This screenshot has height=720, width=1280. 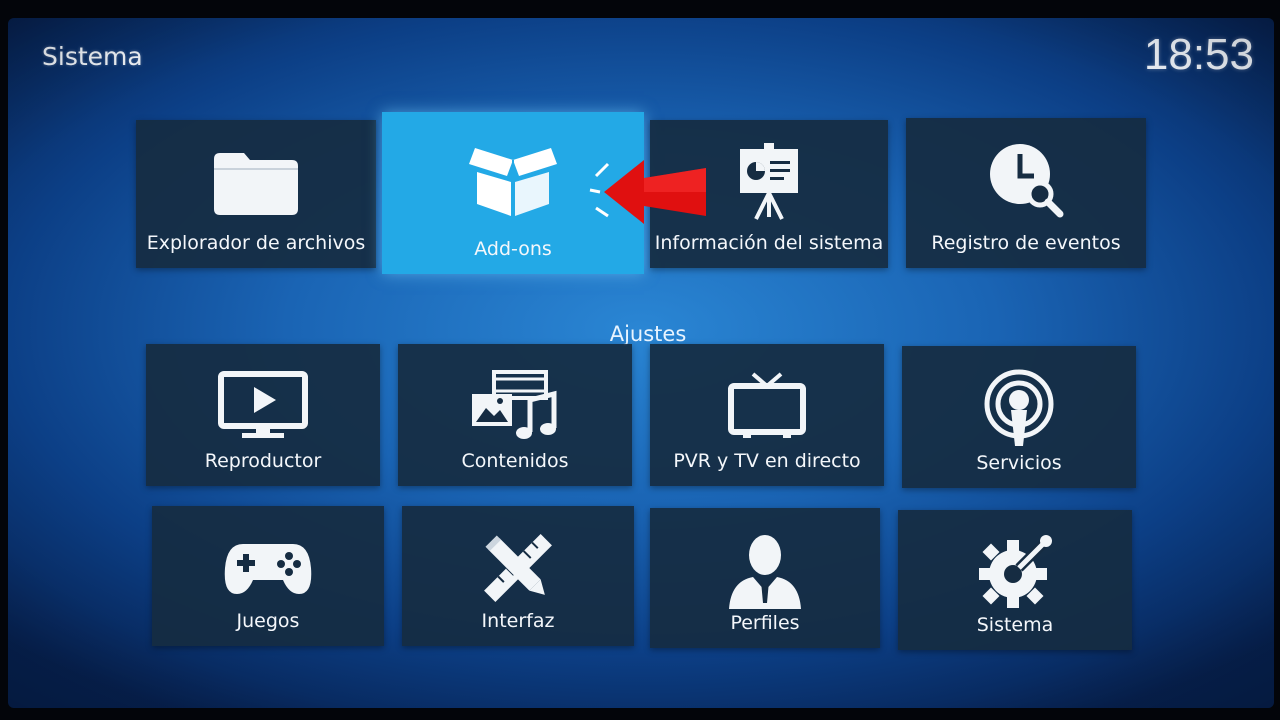 I want to click on tile-label: Perfiles, so click(x=765, y=623).